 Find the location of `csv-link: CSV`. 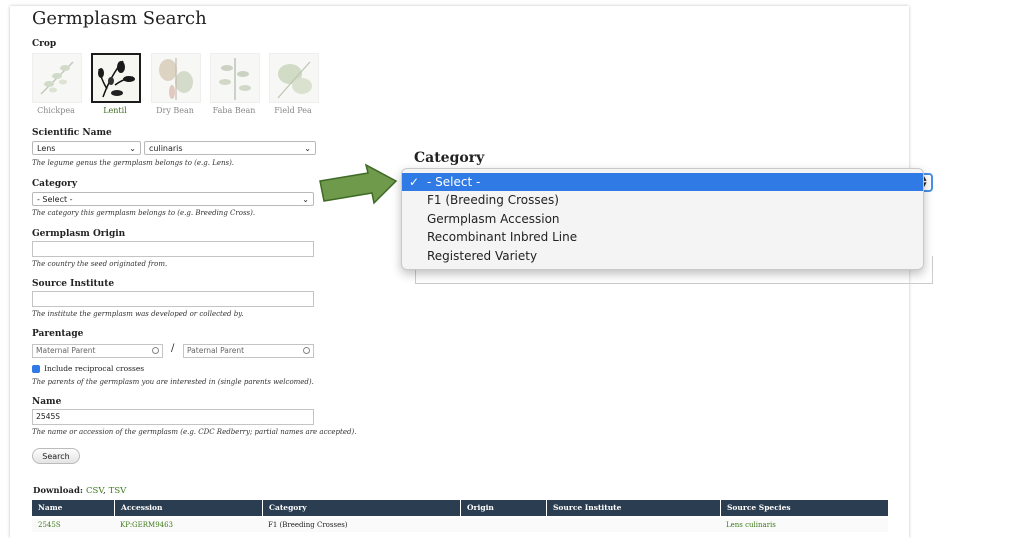

csv-link: CSV is located at coordinates (94, 491).